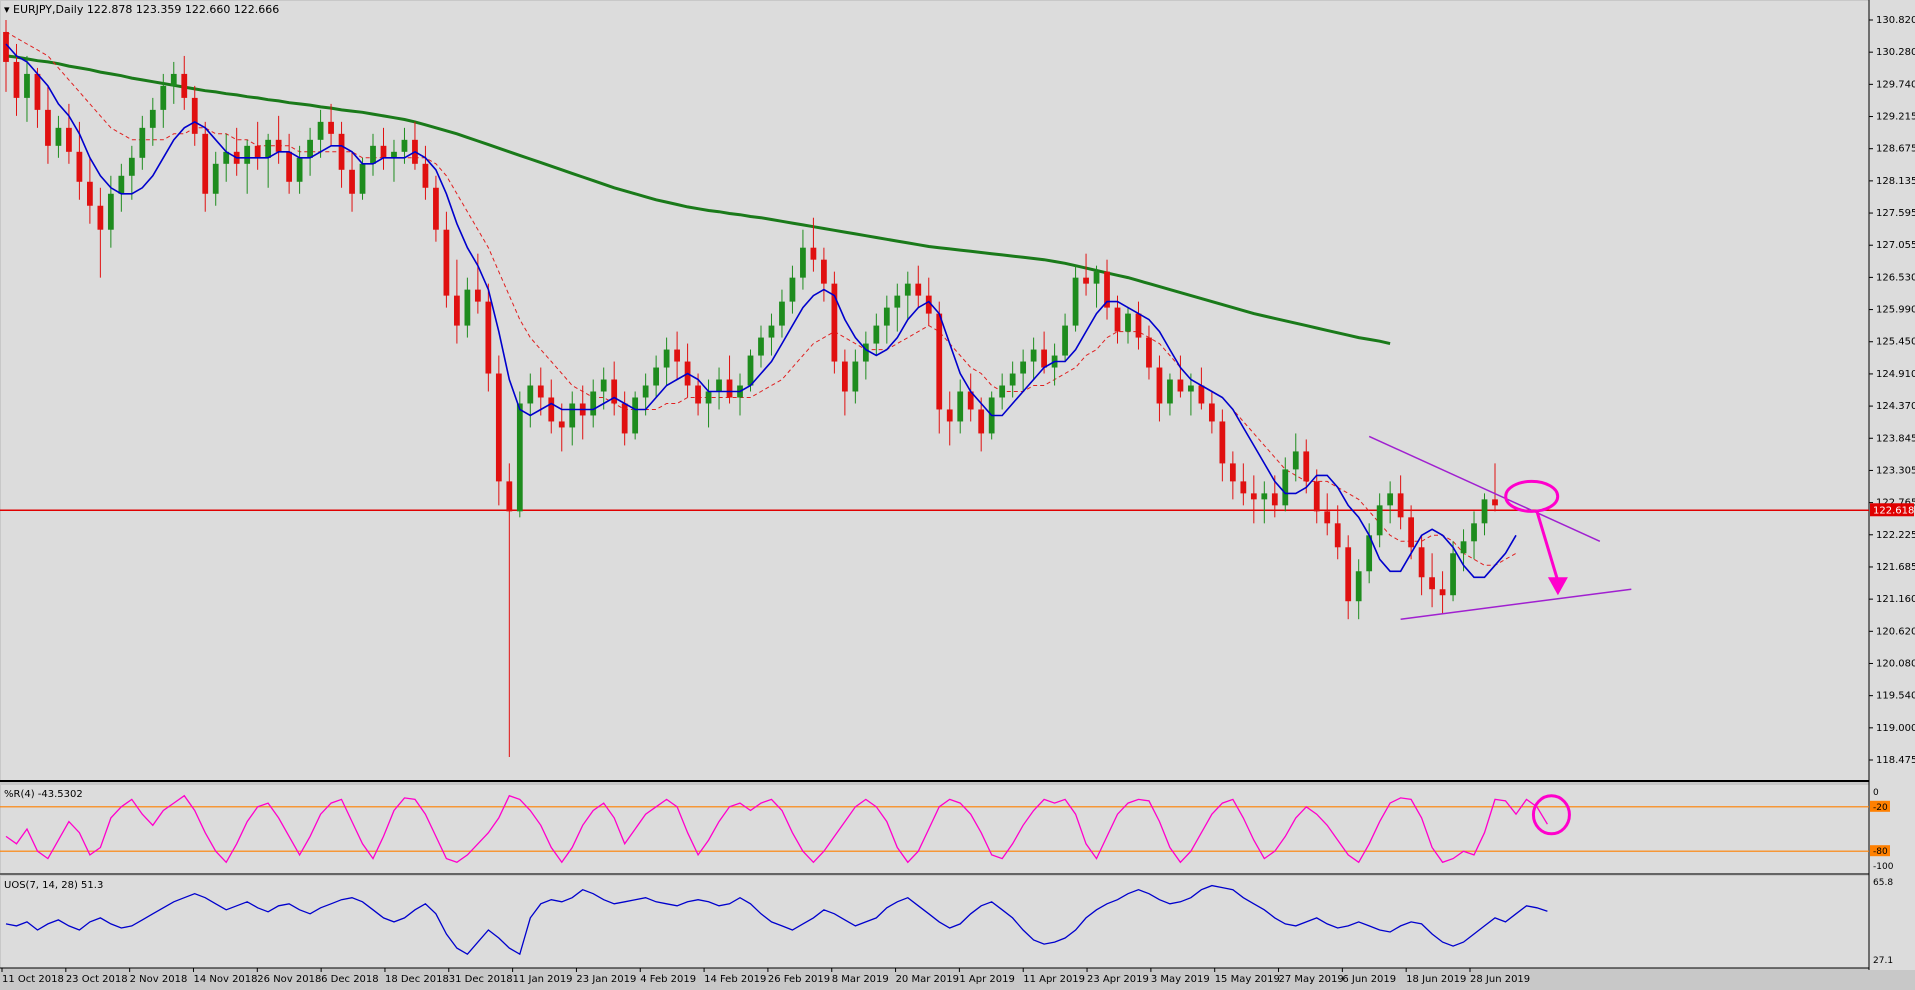 The width and height of the screenshot is (1915, 990). I want to click on x-tick-label: 27 May 2019, so click(1311, 979).